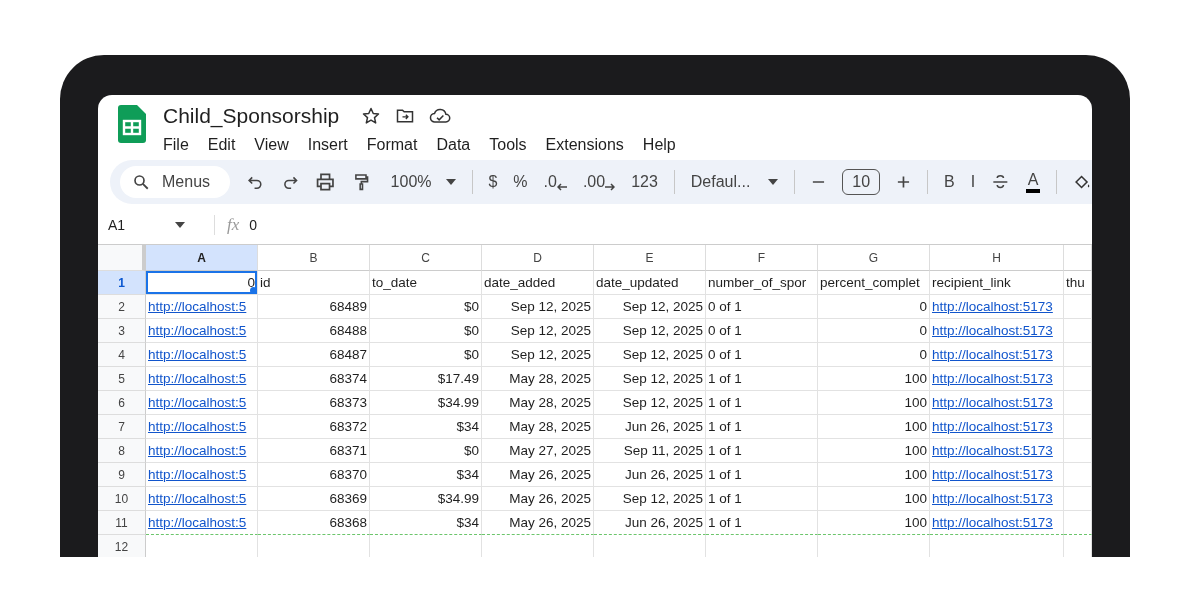  I want to click on row-header: 1, so click(122, 283).